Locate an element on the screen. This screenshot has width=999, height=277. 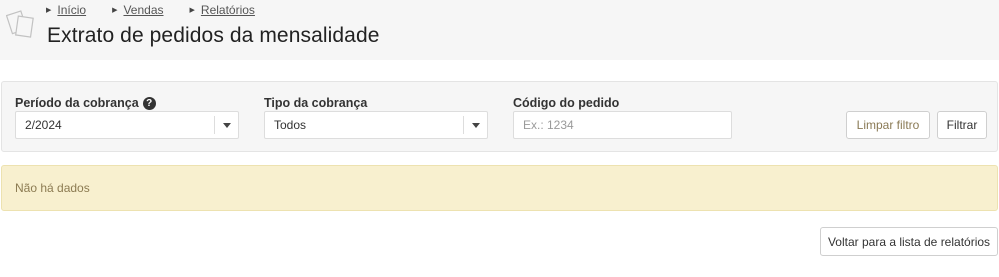
type-select: Todos is located at coordinates (376, 125).